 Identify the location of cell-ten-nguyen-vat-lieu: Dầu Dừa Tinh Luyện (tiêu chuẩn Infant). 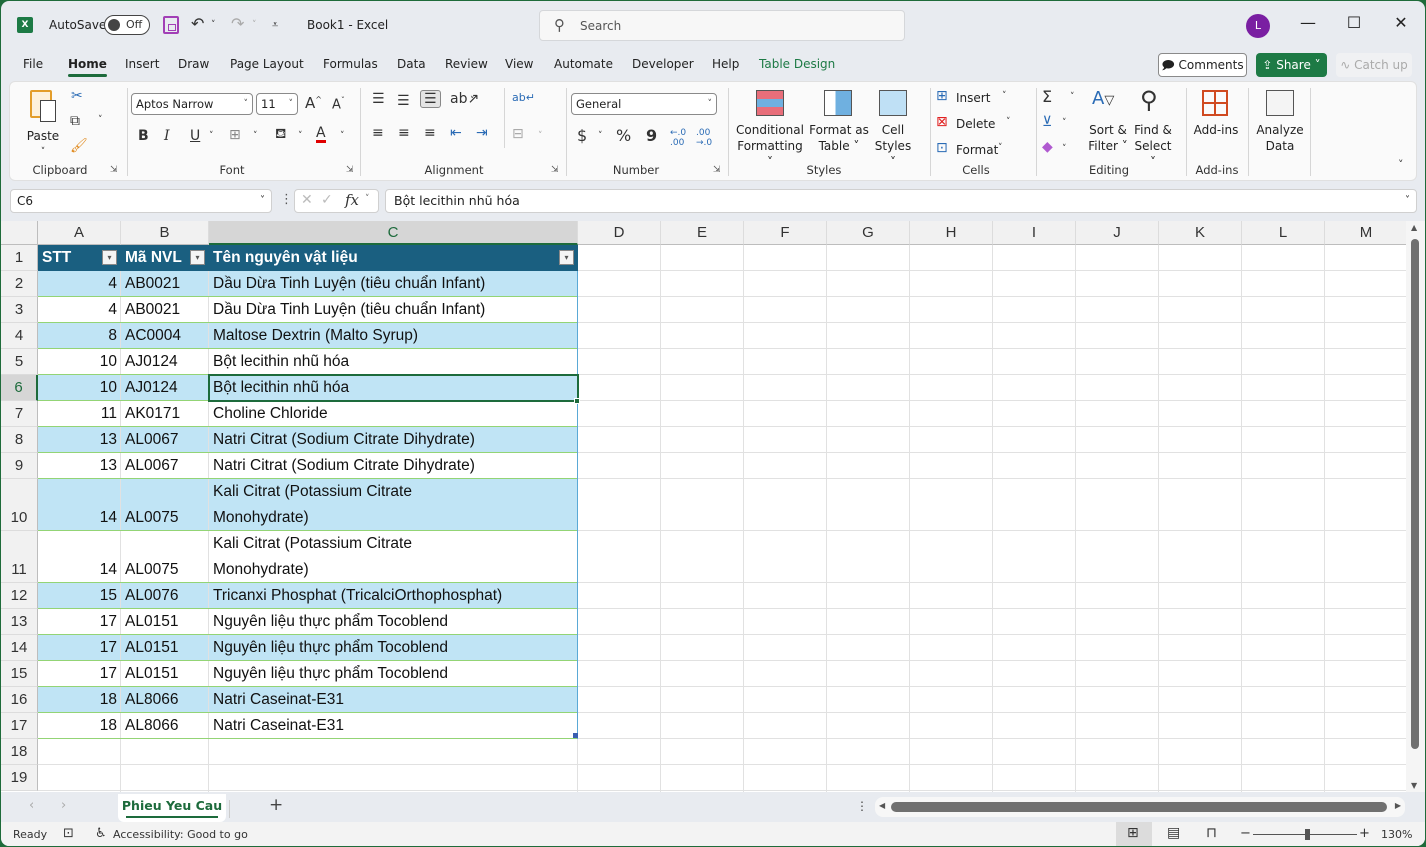
(393, 284).